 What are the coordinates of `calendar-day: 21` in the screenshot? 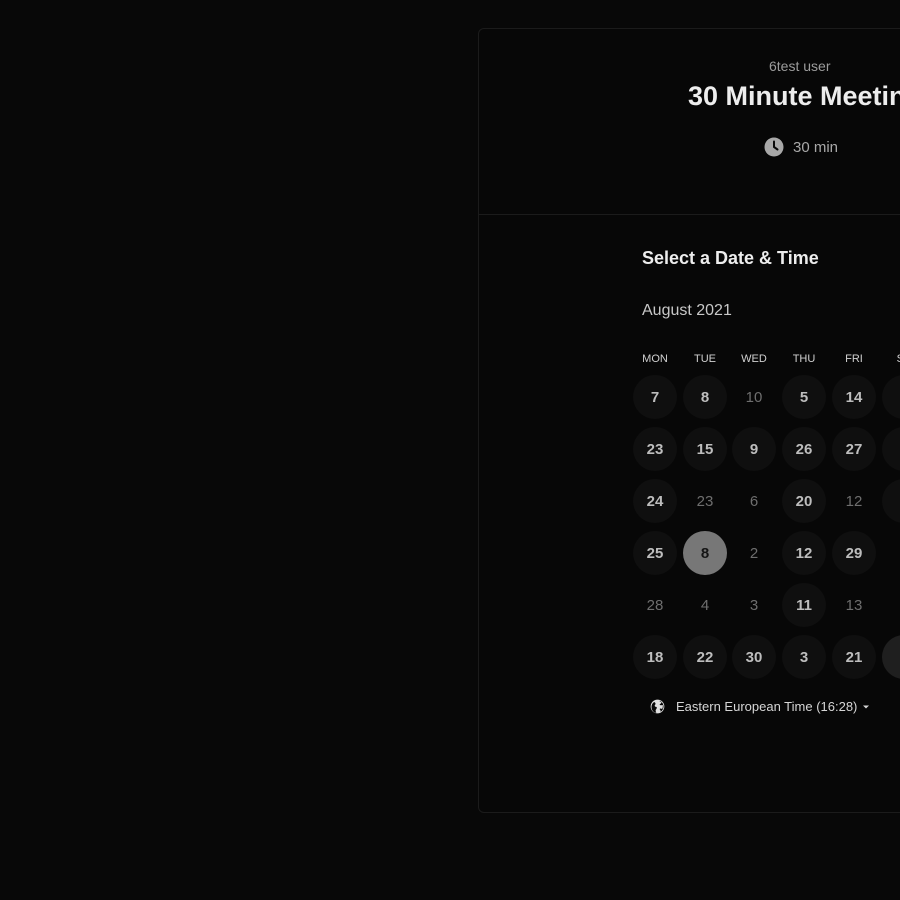 It's located at (854, 657).